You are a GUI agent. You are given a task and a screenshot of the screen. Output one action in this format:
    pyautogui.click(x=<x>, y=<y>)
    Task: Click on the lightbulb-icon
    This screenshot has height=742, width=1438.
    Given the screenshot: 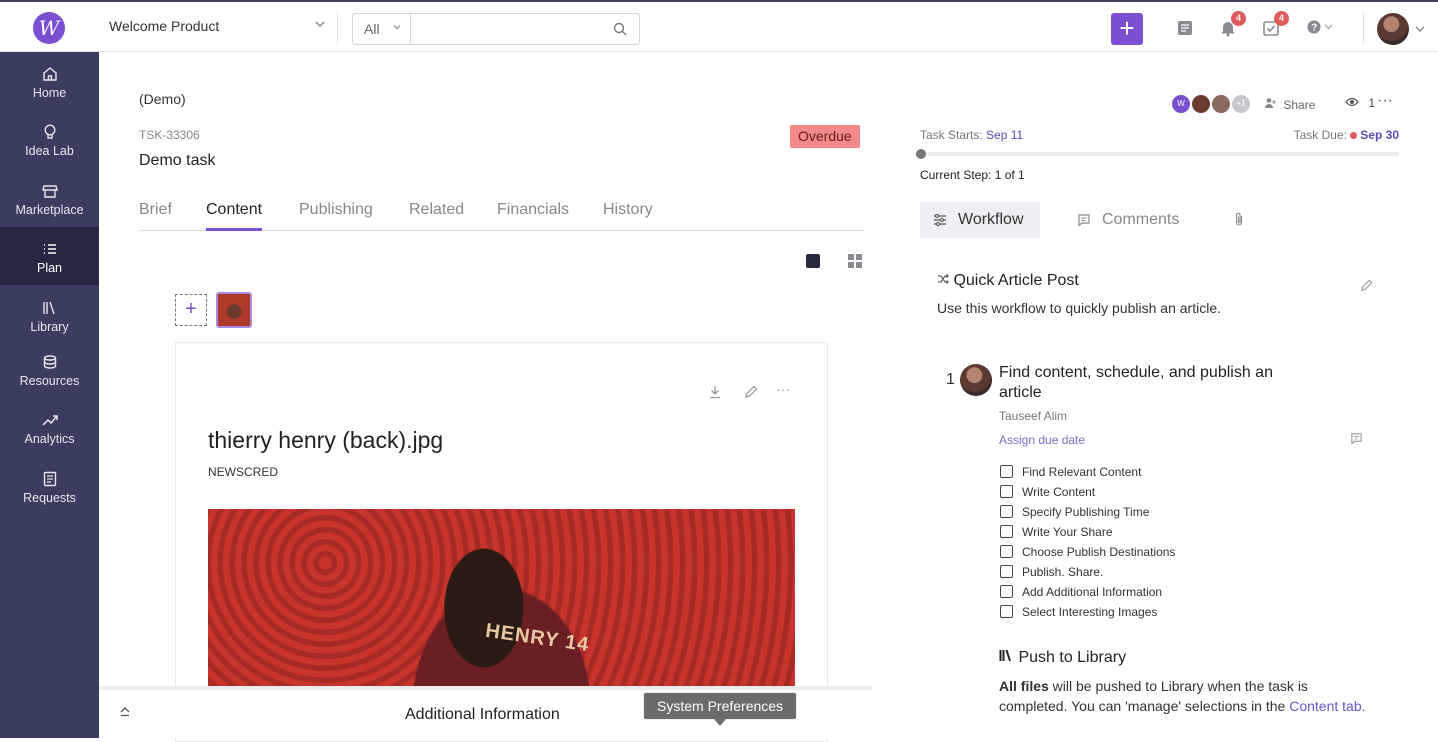 What is the action you would take?
    pyautogui.click(x=49, y=132)
    